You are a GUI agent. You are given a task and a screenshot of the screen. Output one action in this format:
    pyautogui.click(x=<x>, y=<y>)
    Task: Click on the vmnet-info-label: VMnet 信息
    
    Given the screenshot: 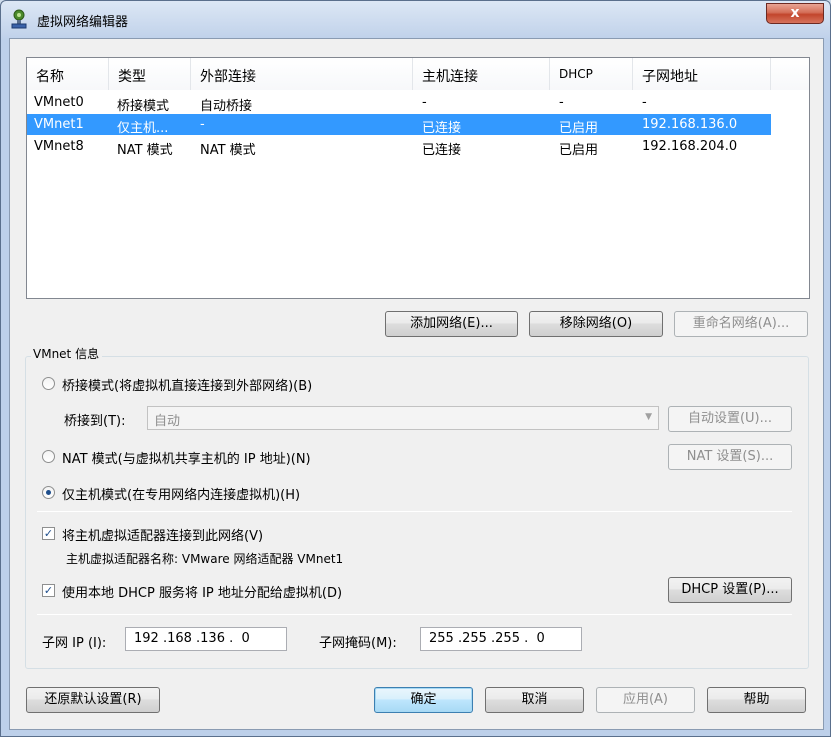 What is the action you would take?
    pyautogui.click(x=67, y=353)
    